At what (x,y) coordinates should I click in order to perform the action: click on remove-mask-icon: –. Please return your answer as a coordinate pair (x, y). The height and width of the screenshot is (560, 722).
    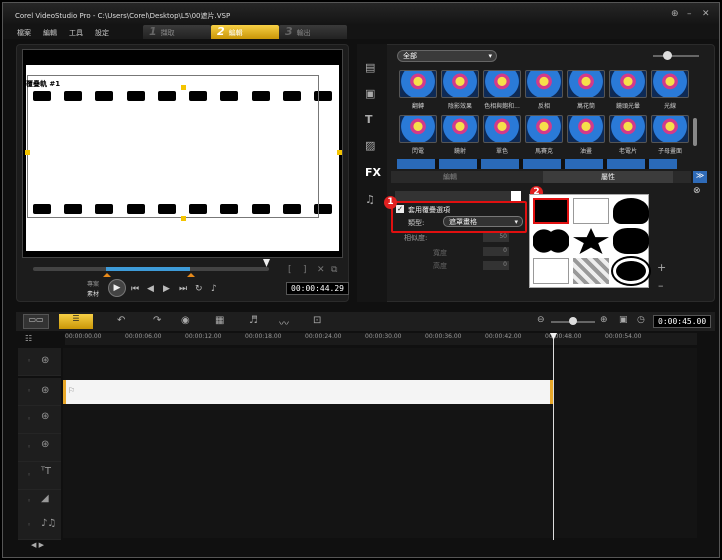
    Looking at the image, I should click on (661, 285).